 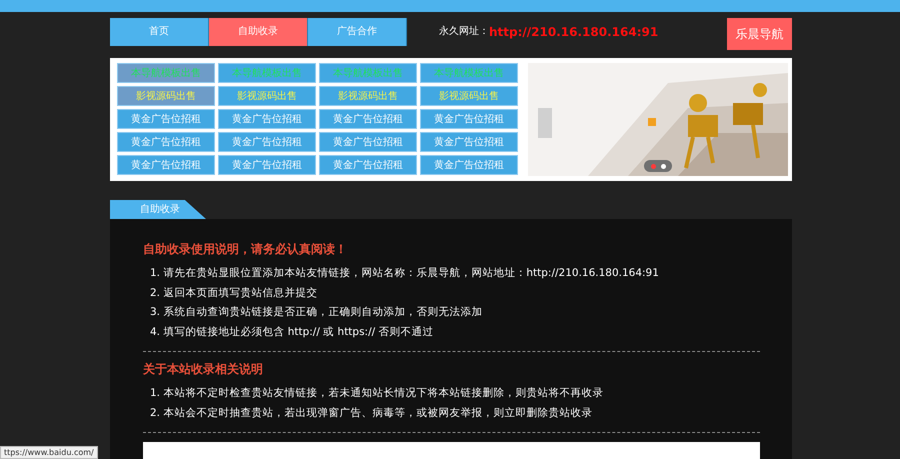 I want to click on nav-tab: 首页, so click(x=159, y=32).